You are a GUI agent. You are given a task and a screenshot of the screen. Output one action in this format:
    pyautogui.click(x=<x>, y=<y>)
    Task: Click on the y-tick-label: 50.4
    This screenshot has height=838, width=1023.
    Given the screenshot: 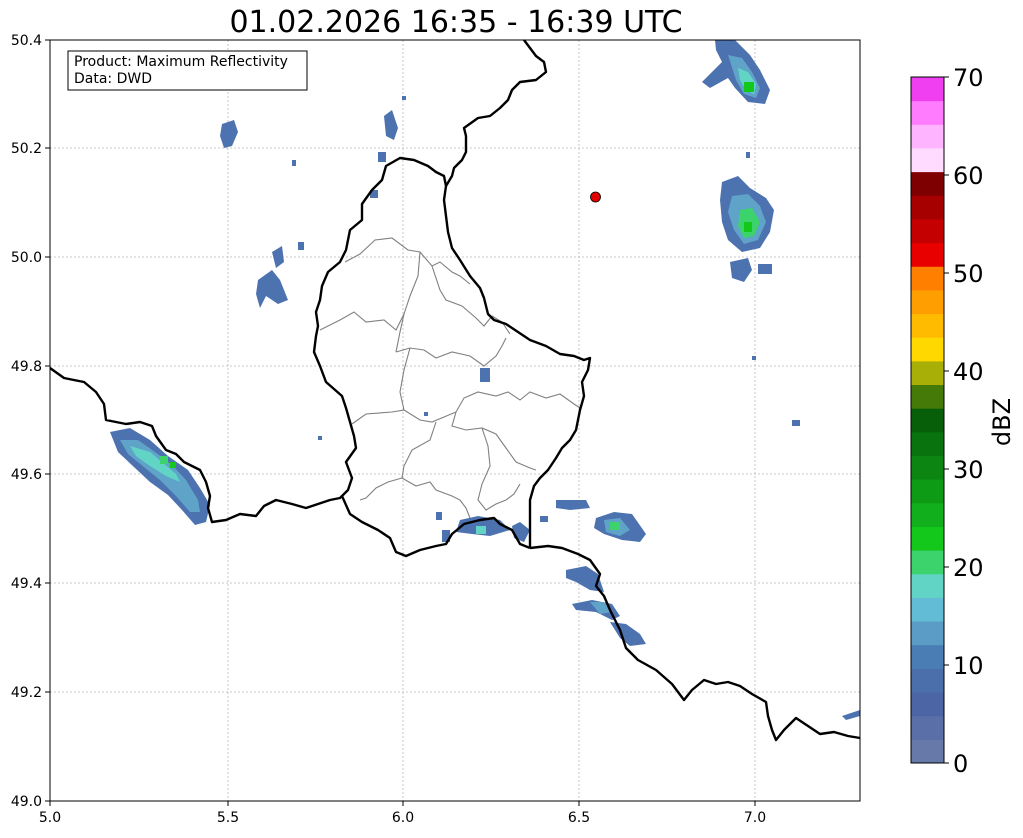 What is the action you would take?
    pyautogui.click(x=26, y=41)
    